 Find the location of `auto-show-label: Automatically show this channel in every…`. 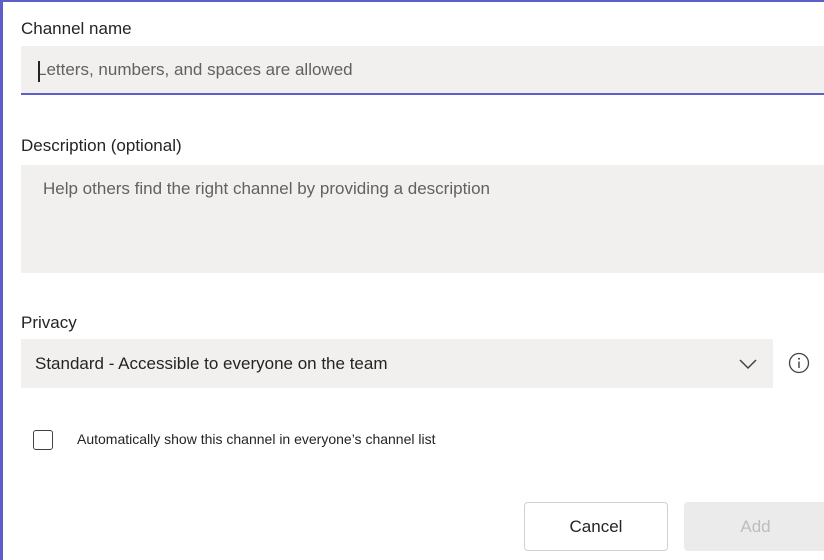

auto-show-label: Automatically show this channel in every… is located at coordinates (256, 439).